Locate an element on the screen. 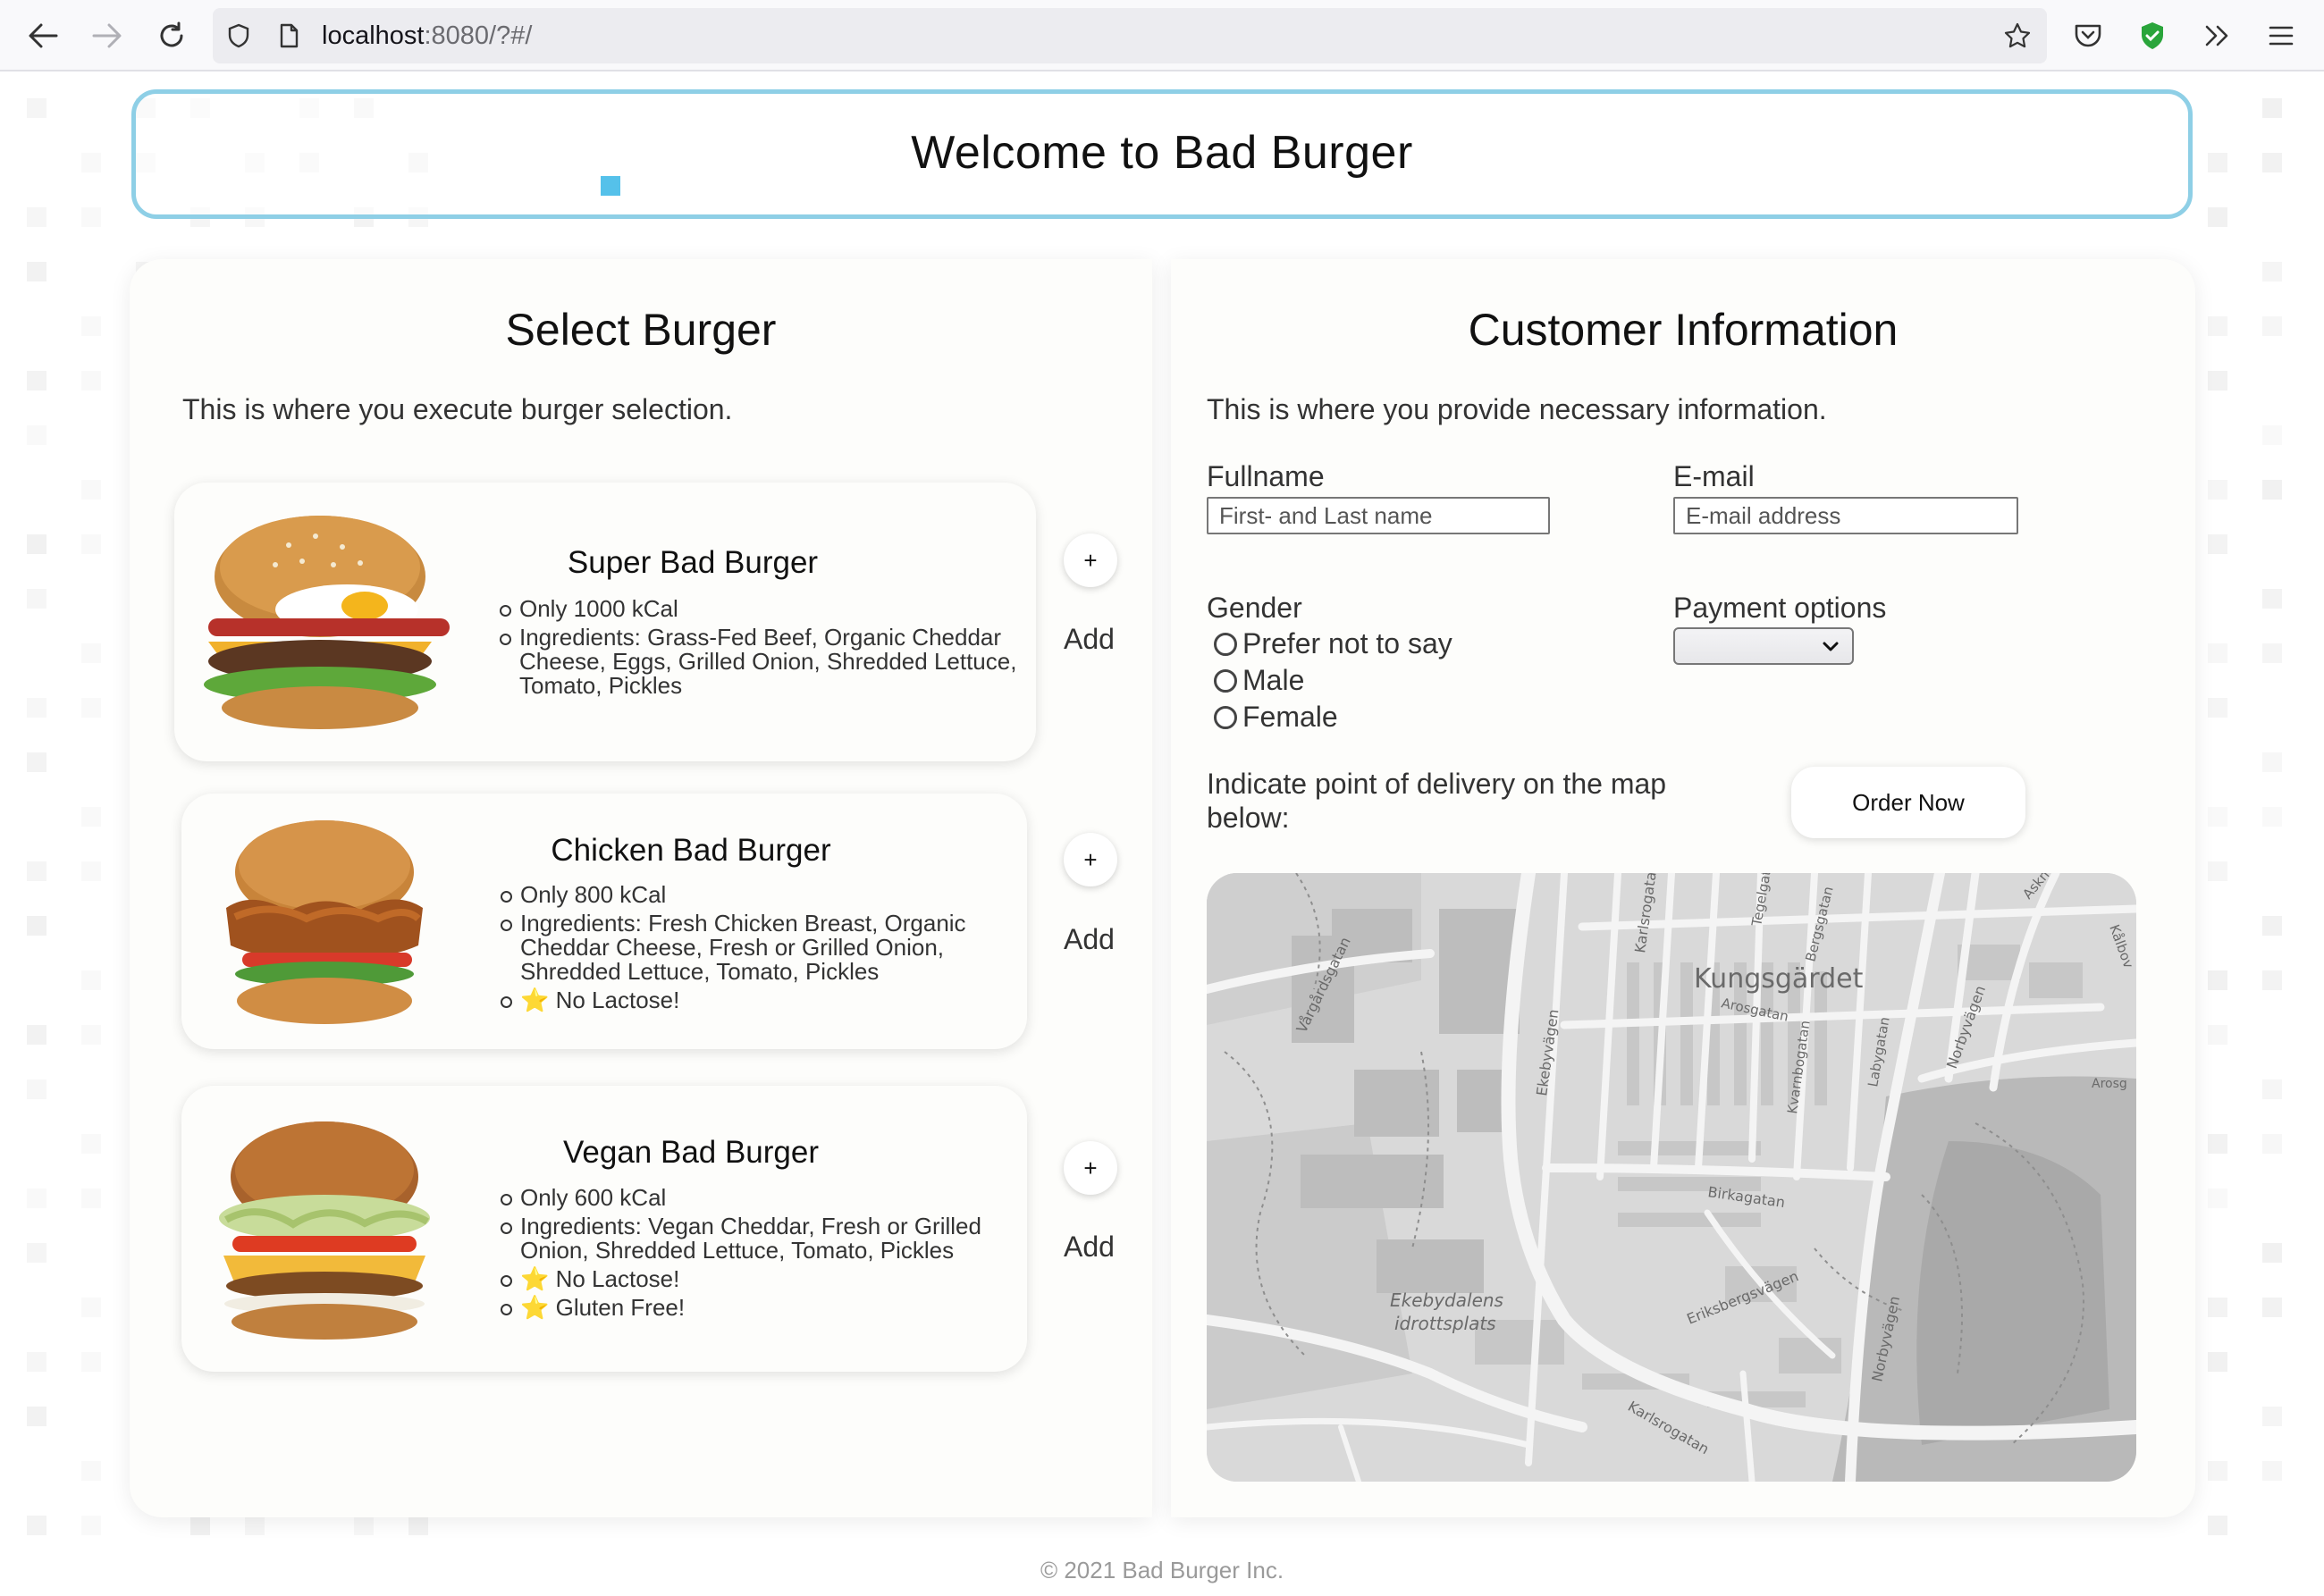 This screenshot has width=2324, height=1596. add-chicken-burger-button: + is located at coordinates (1090, 859).